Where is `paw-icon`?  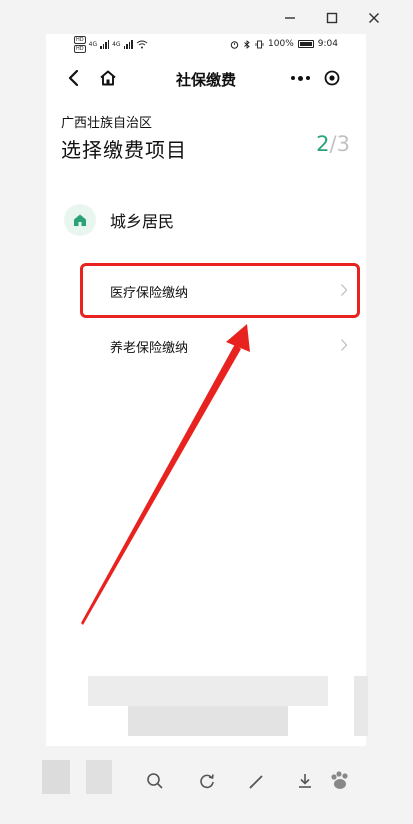
paw-icon is located at coordinates (339, 780).